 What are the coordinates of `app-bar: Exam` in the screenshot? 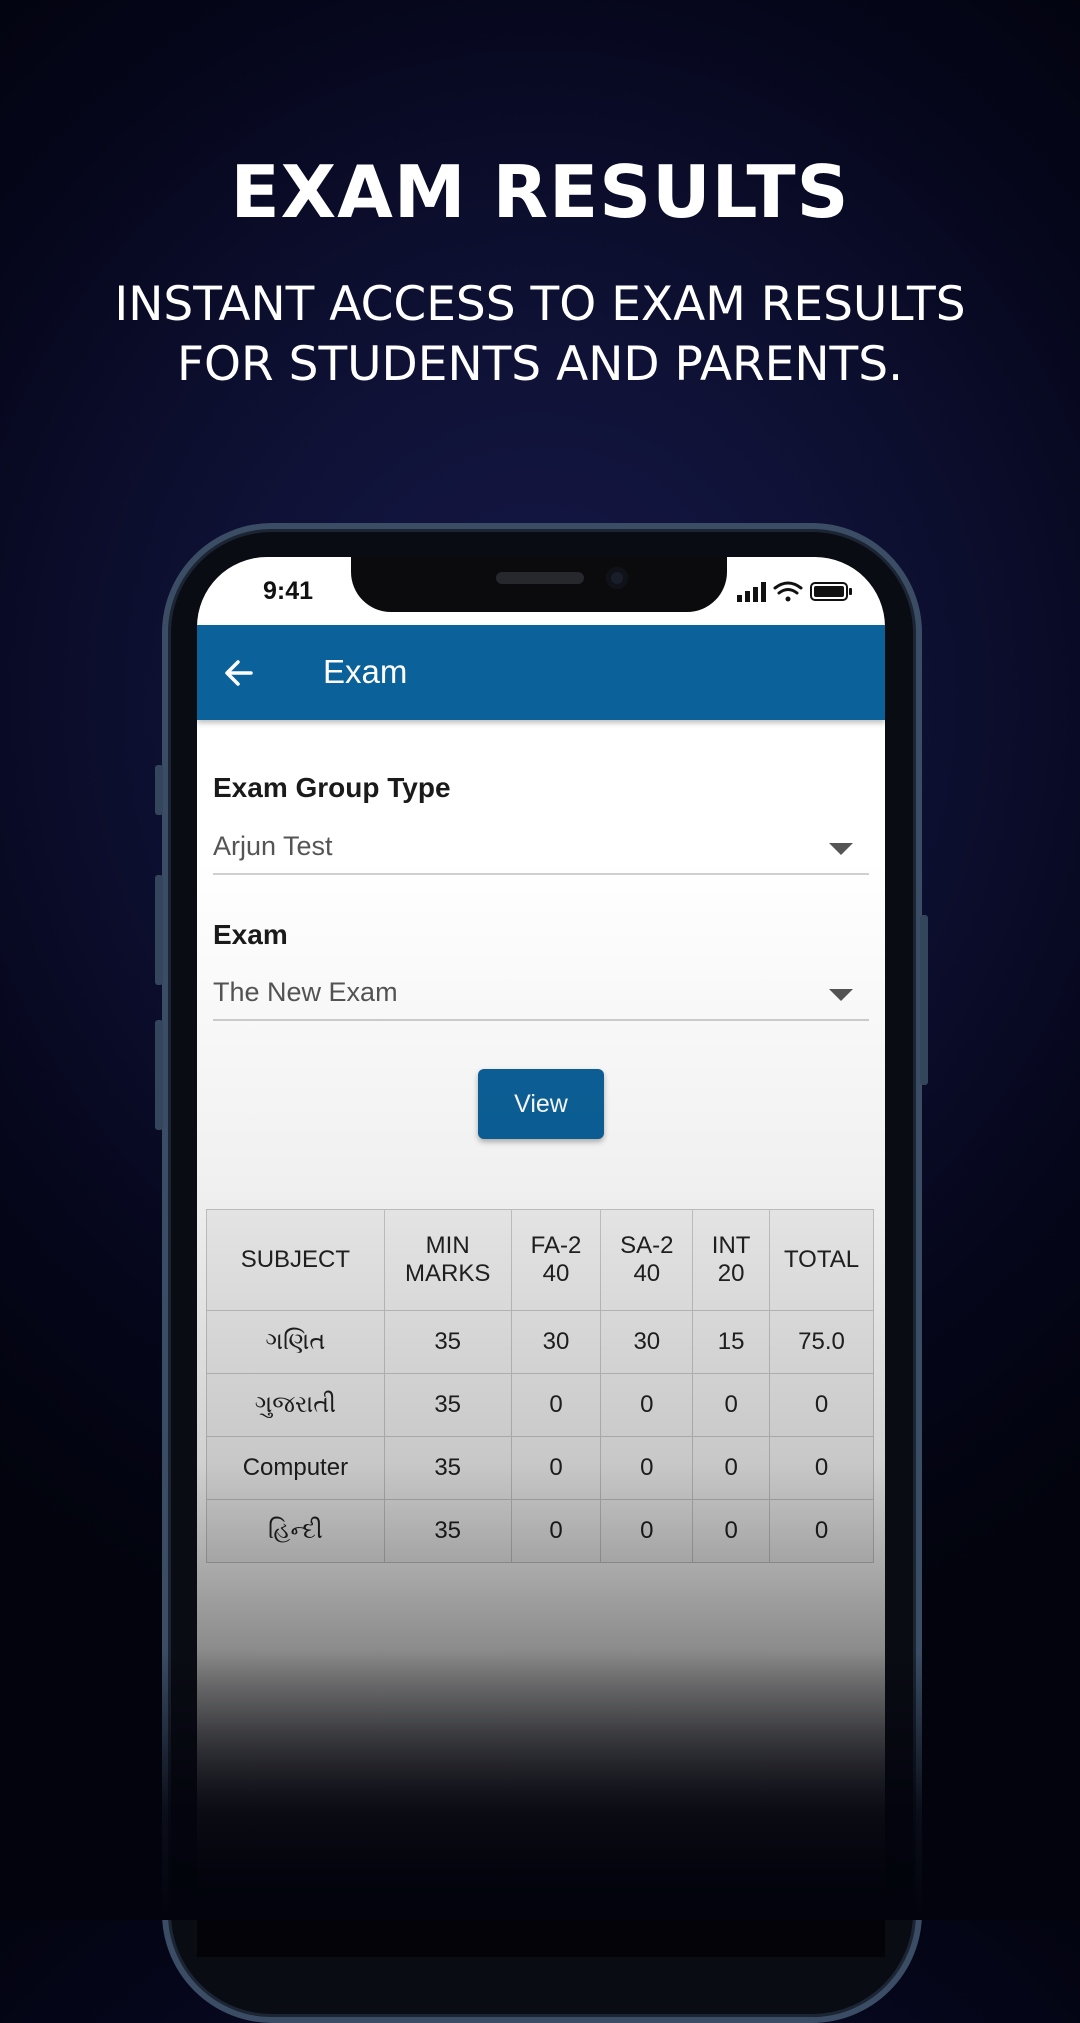 It's located at (541, 672).